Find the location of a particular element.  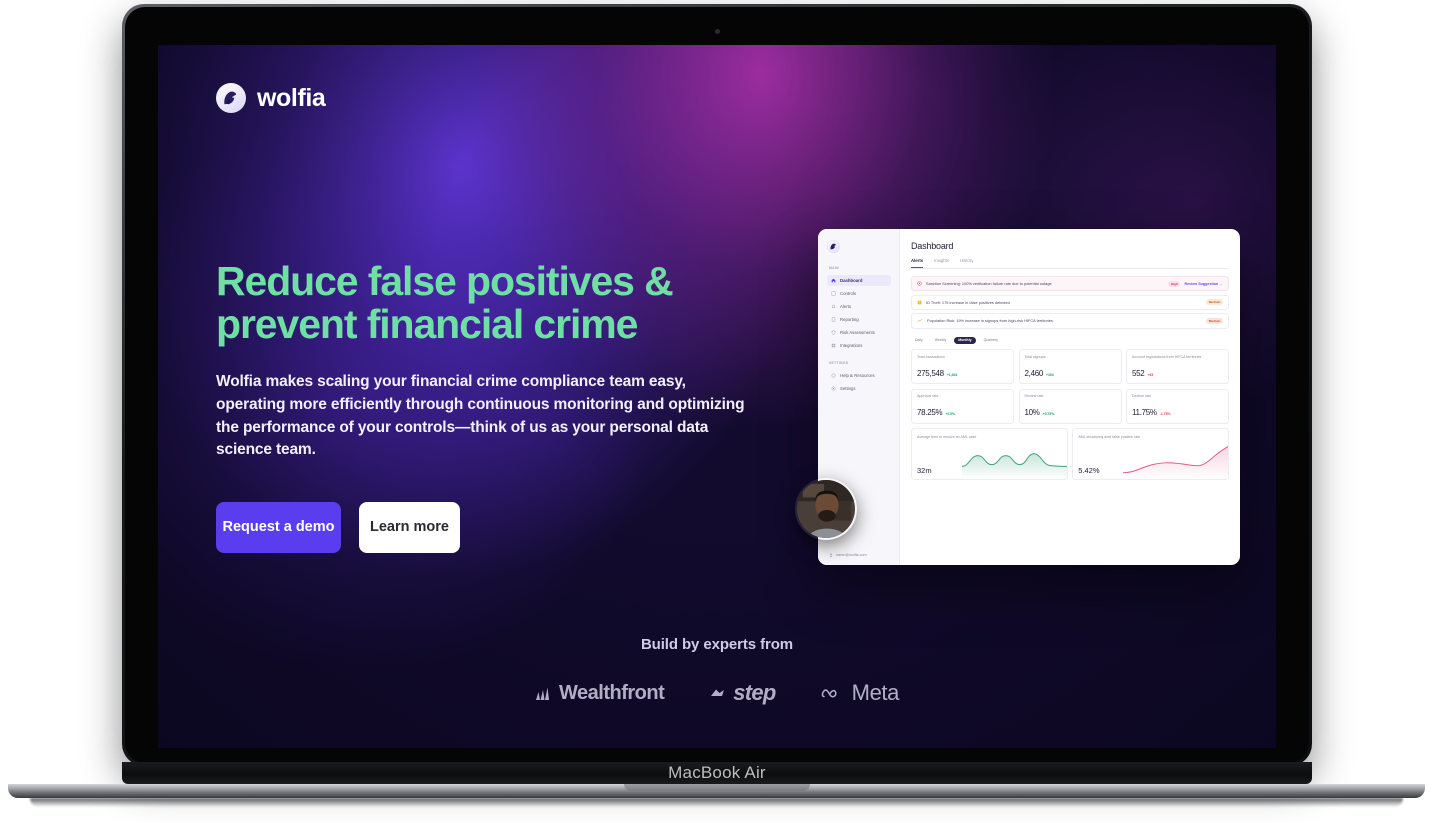

kpi-value: 552 is located at coordinates (1138, 373).